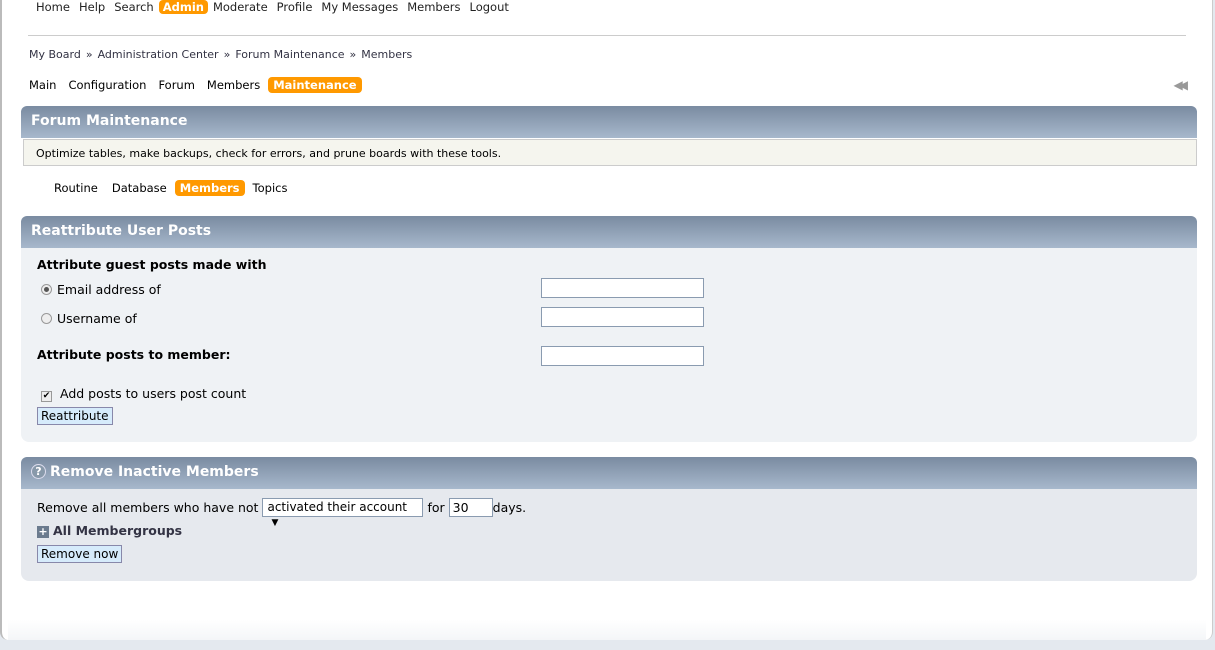 This screenshot has height=650, width=1215. I want to click on breadcrumb-board: My Board, so click(55, 54).